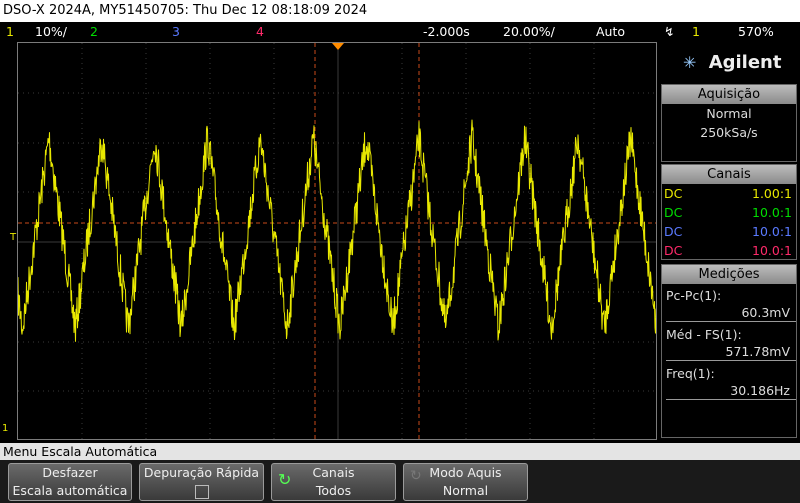  What do you see at coordinates (690, 62) in the screenshot?
I see `spark-icon: ✳` at bounding box center [690, 62].